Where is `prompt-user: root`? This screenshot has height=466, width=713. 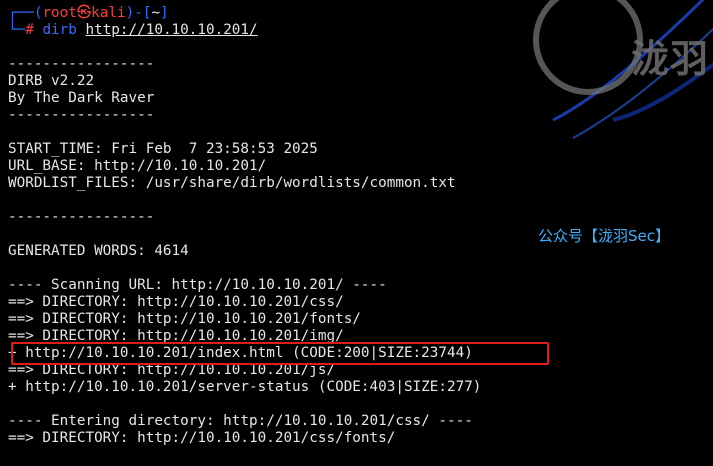
prompt-user: root is located at coordinates (59, 13).